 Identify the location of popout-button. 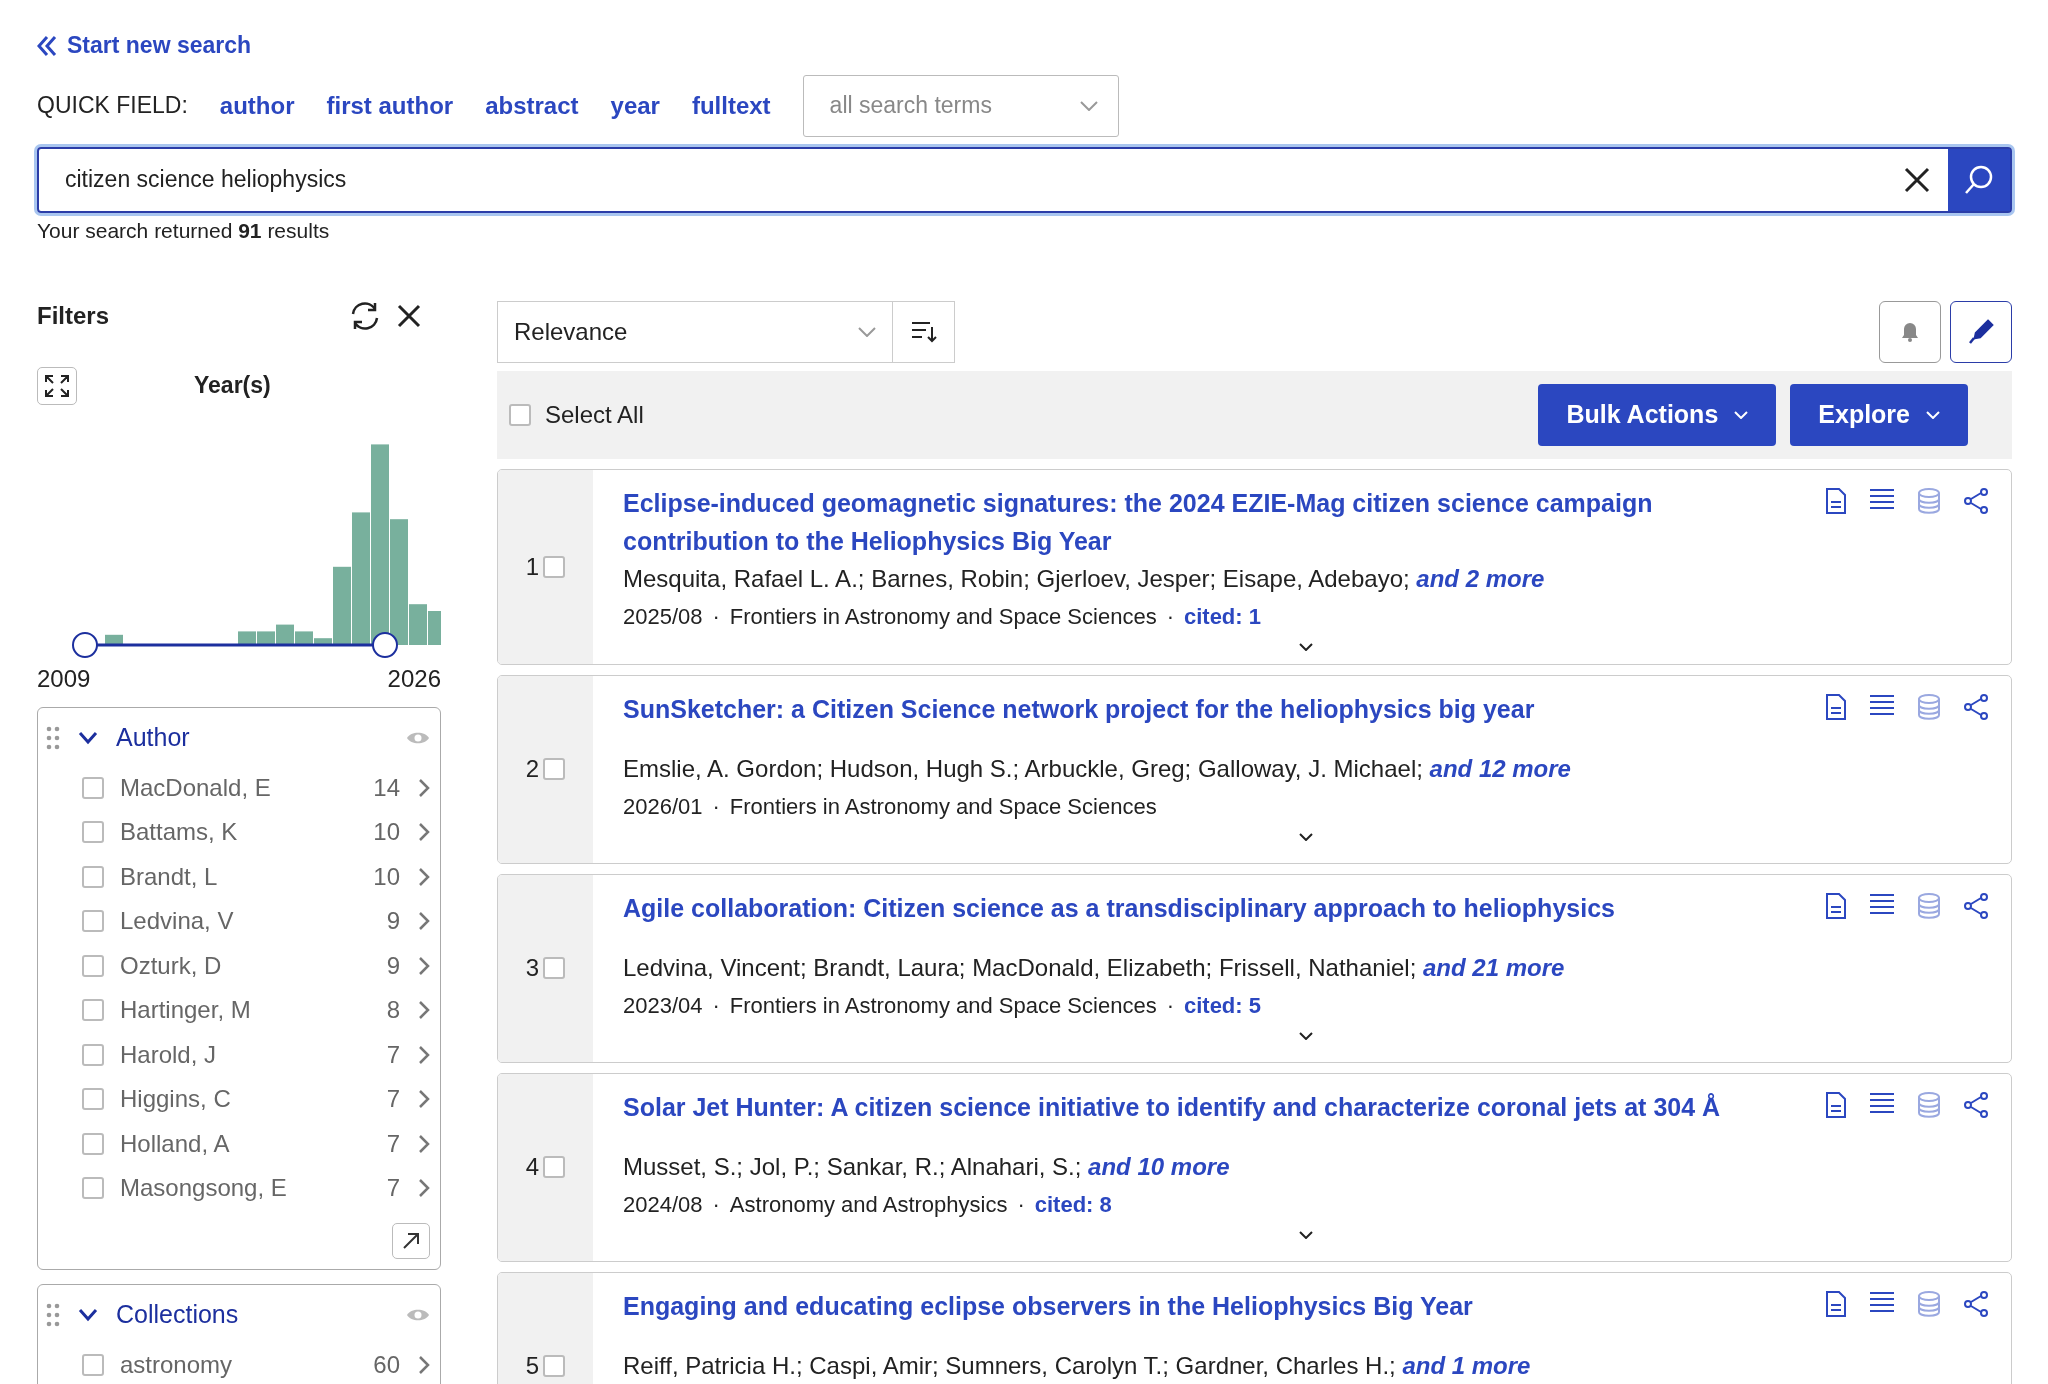
(411, 1240).